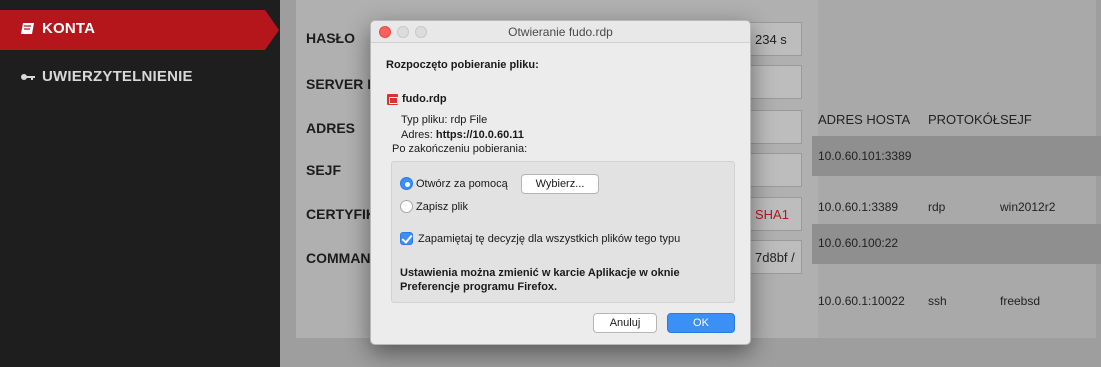 The width and height of the screenshot is (1101, 367). I want to click on remember-decision-checkbox, so click(406, 238).